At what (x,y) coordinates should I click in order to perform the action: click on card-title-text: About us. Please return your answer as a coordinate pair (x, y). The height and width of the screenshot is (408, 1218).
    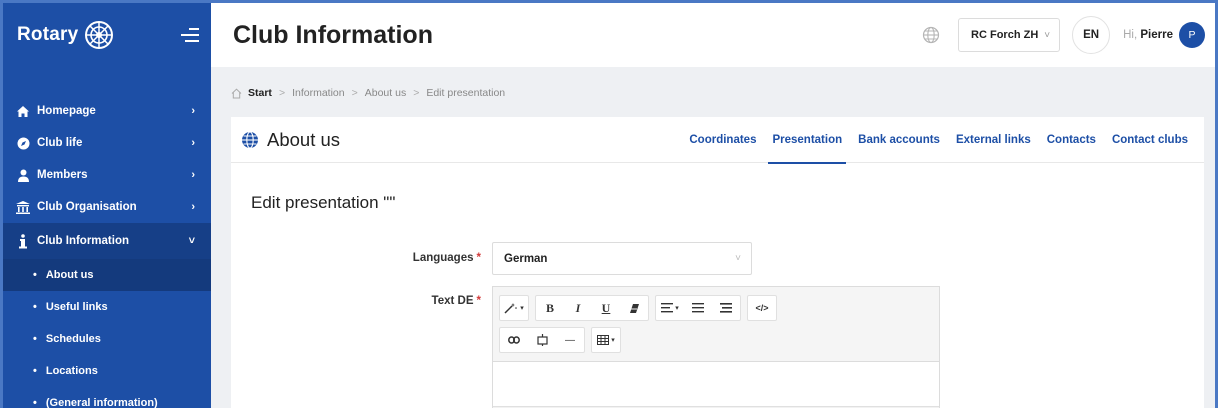
    Looking at the image, I should click on (304, 139).